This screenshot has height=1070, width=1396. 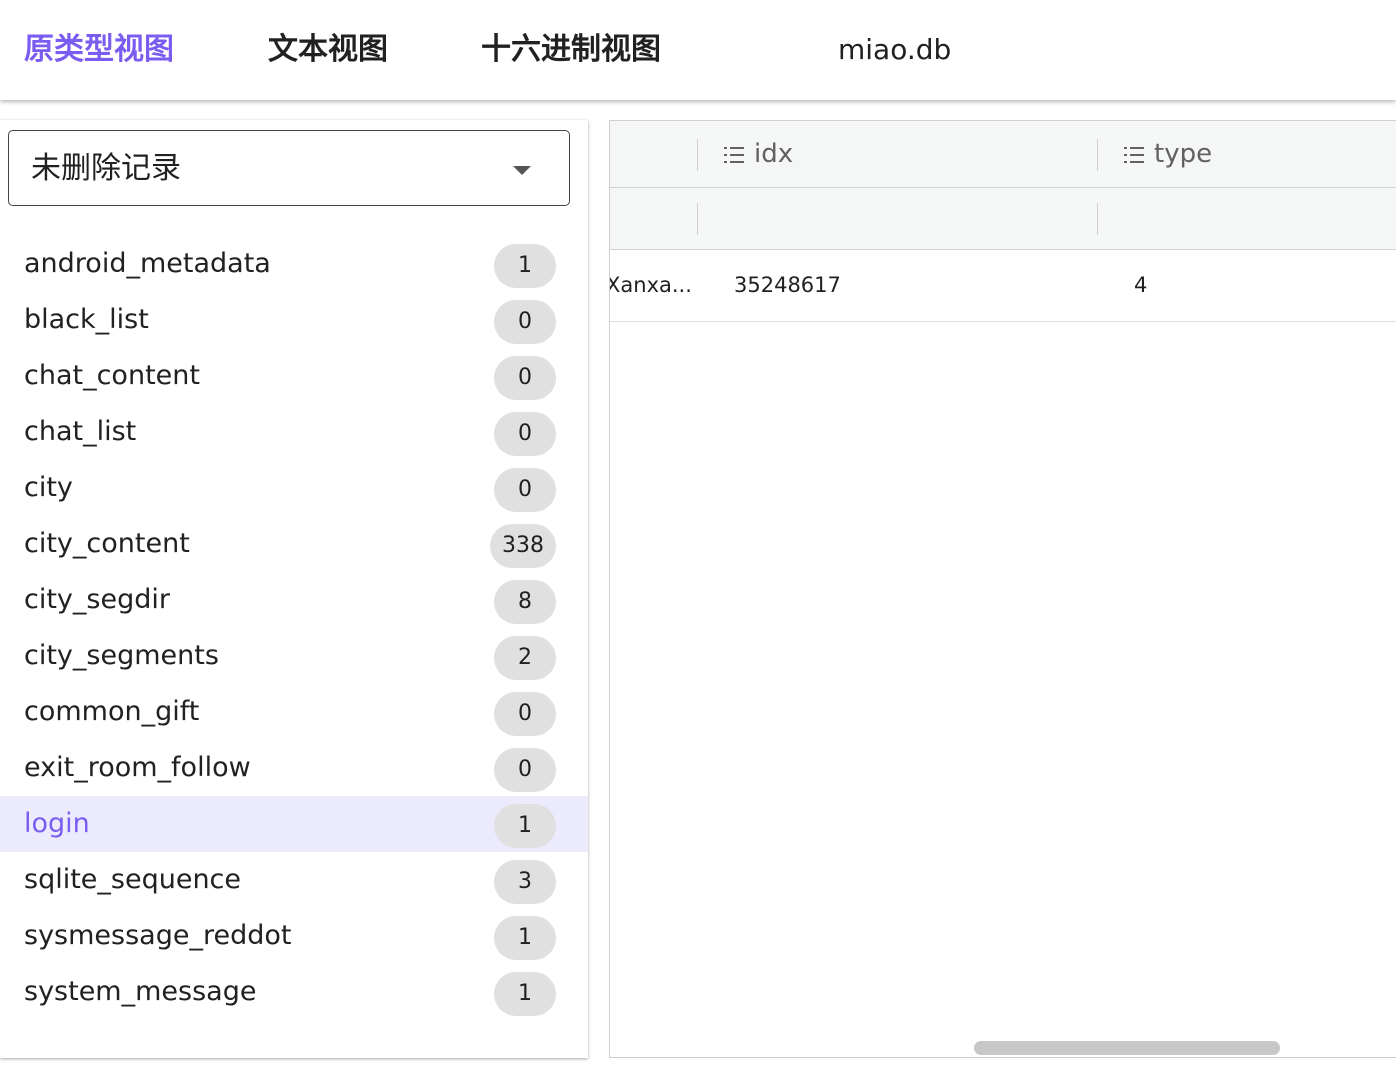 I want to click on table-name: city_segdir, so click(x=97, y=599).